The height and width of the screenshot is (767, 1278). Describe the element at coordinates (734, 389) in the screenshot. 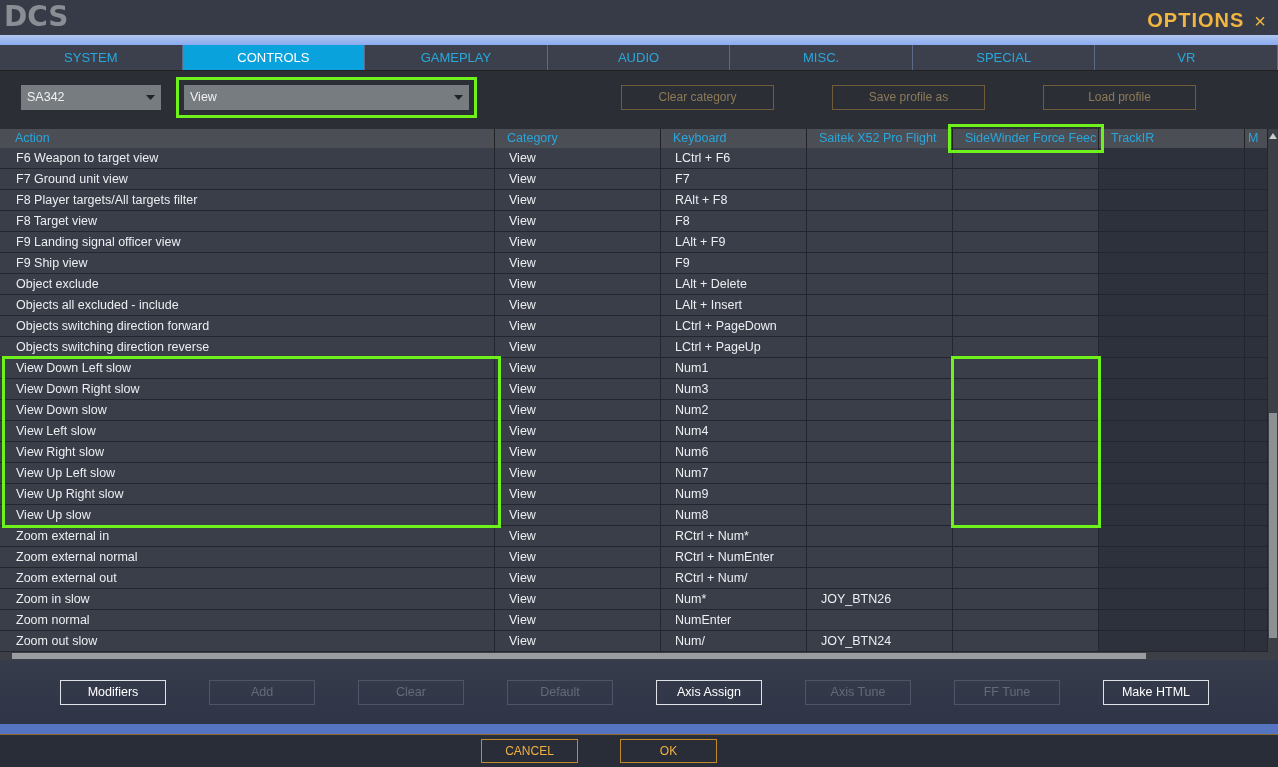

I see `table-cell: Num3` at that location.